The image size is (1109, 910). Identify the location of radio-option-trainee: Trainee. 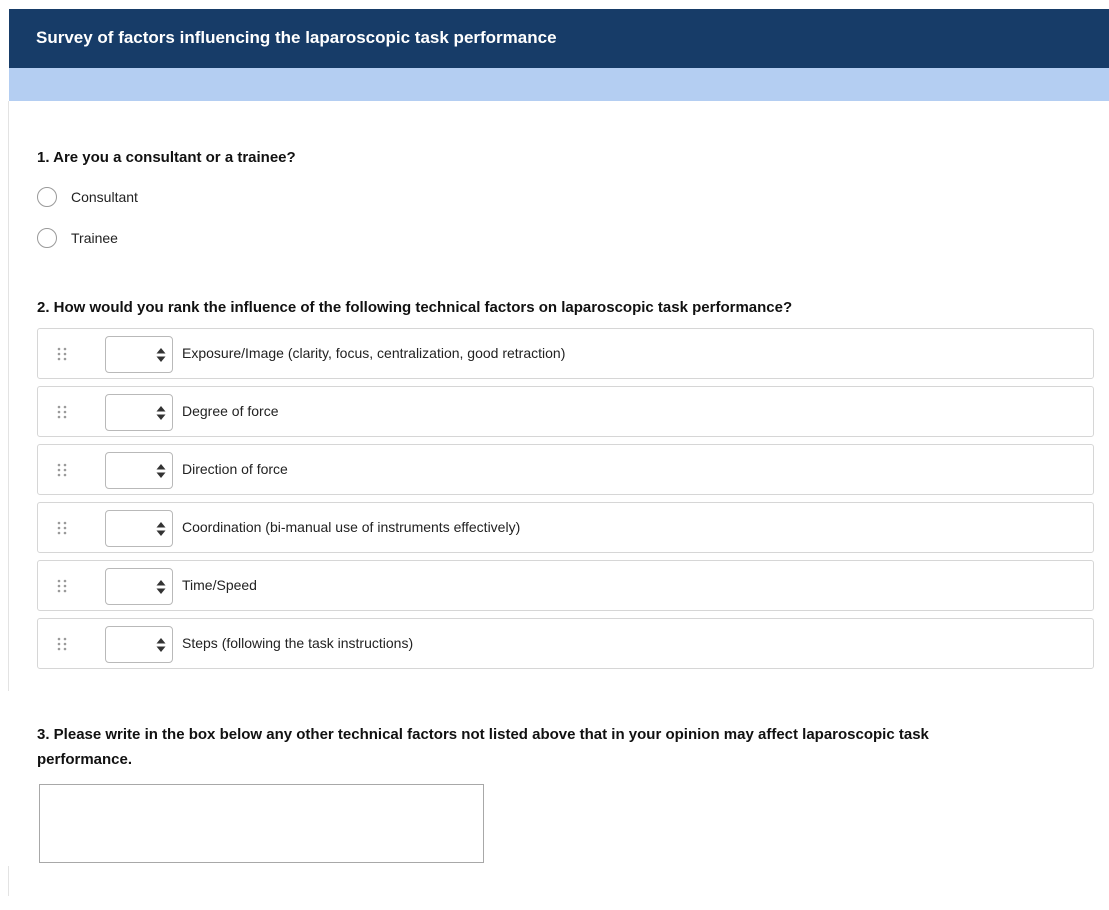
(77, 238).